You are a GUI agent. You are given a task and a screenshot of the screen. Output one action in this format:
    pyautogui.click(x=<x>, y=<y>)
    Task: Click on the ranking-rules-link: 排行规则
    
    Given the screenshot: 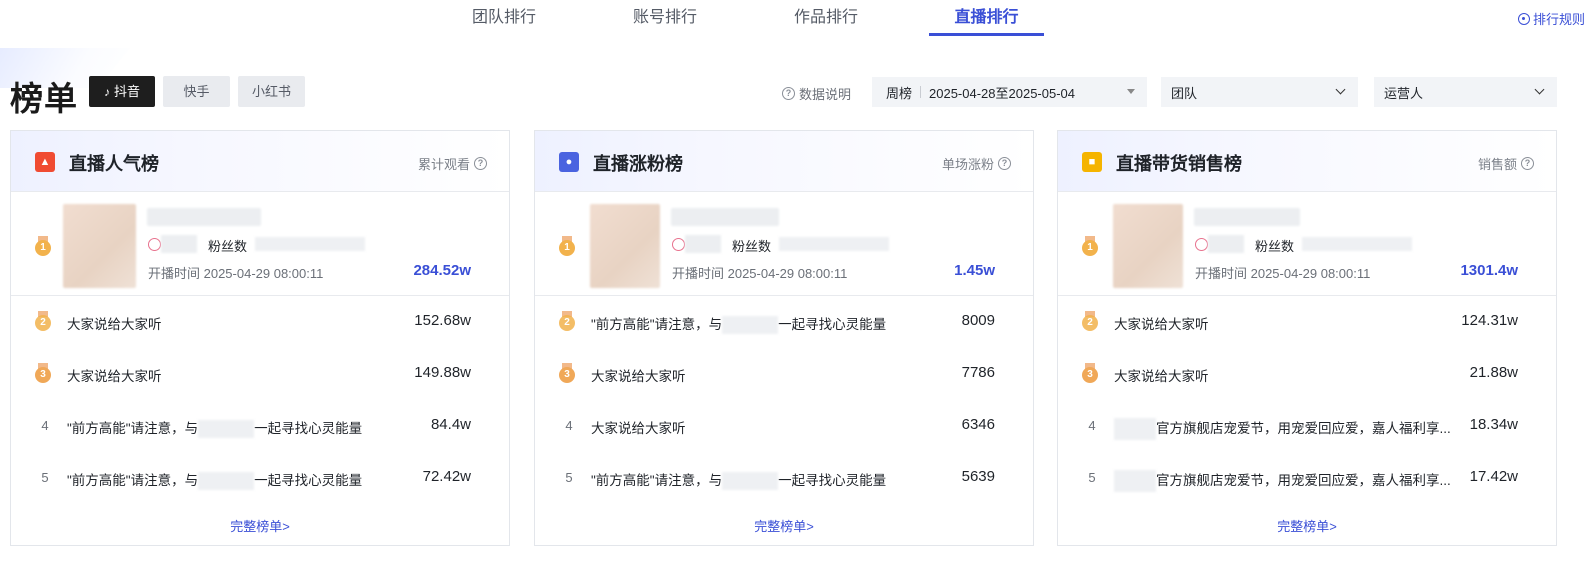 What is the action you would take?
    pyautogui.click(x=1551, y=18)
    